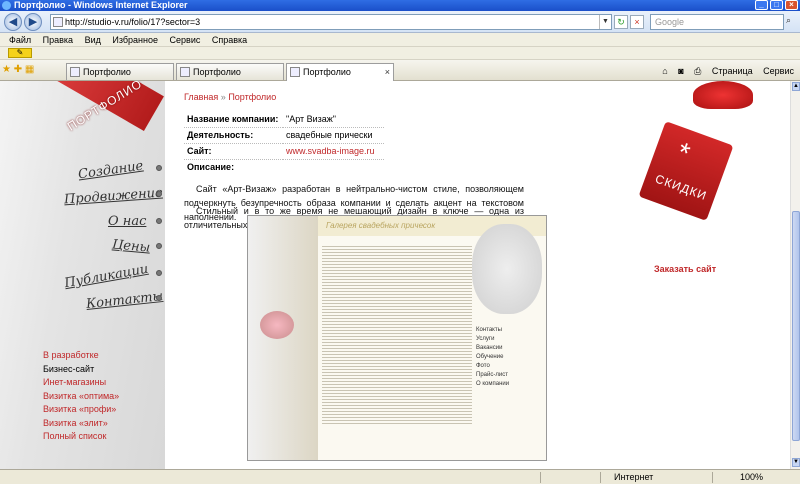 The width and height of the screenshot is (800, 484). I want to click on refresh-icon: ↻, so click(621, 22).